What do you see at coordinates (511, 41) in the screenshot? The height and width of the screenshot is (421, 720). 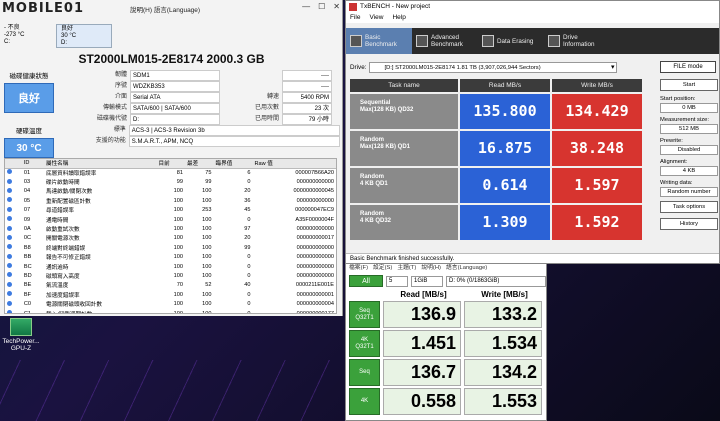 I see `tab-data-erasing: Data Erasing` at bounding box center [511, 41].